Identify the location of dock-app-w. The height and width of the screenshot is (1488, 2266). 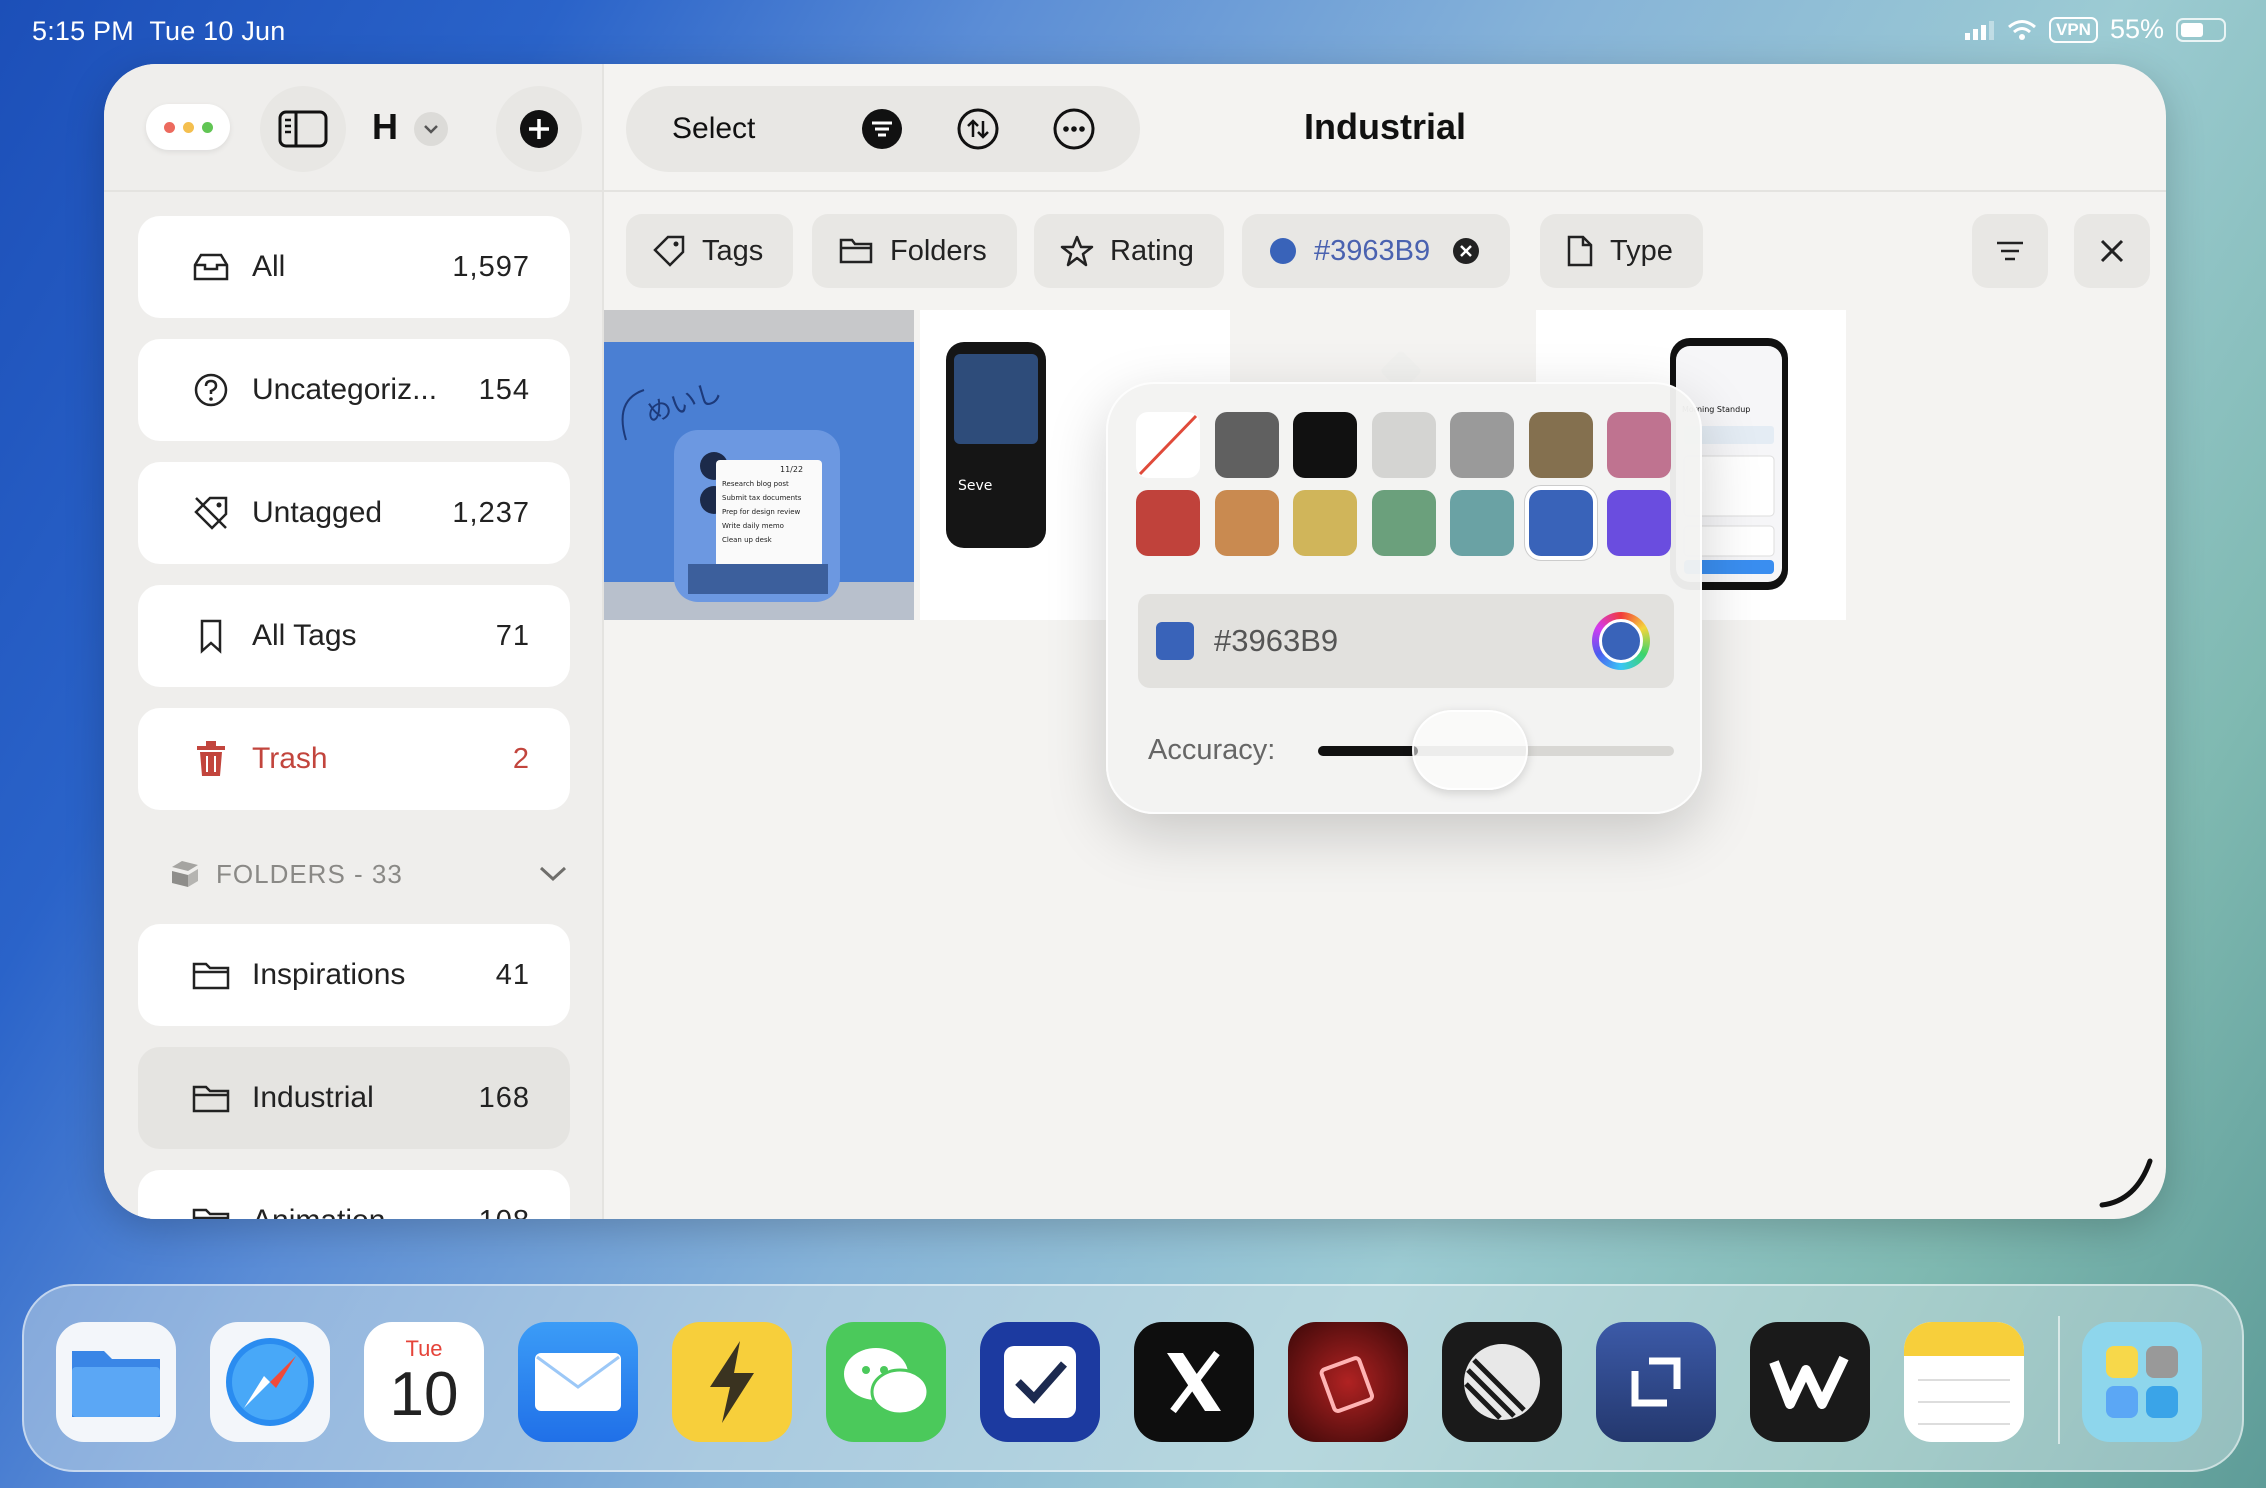
(1810, 1382).